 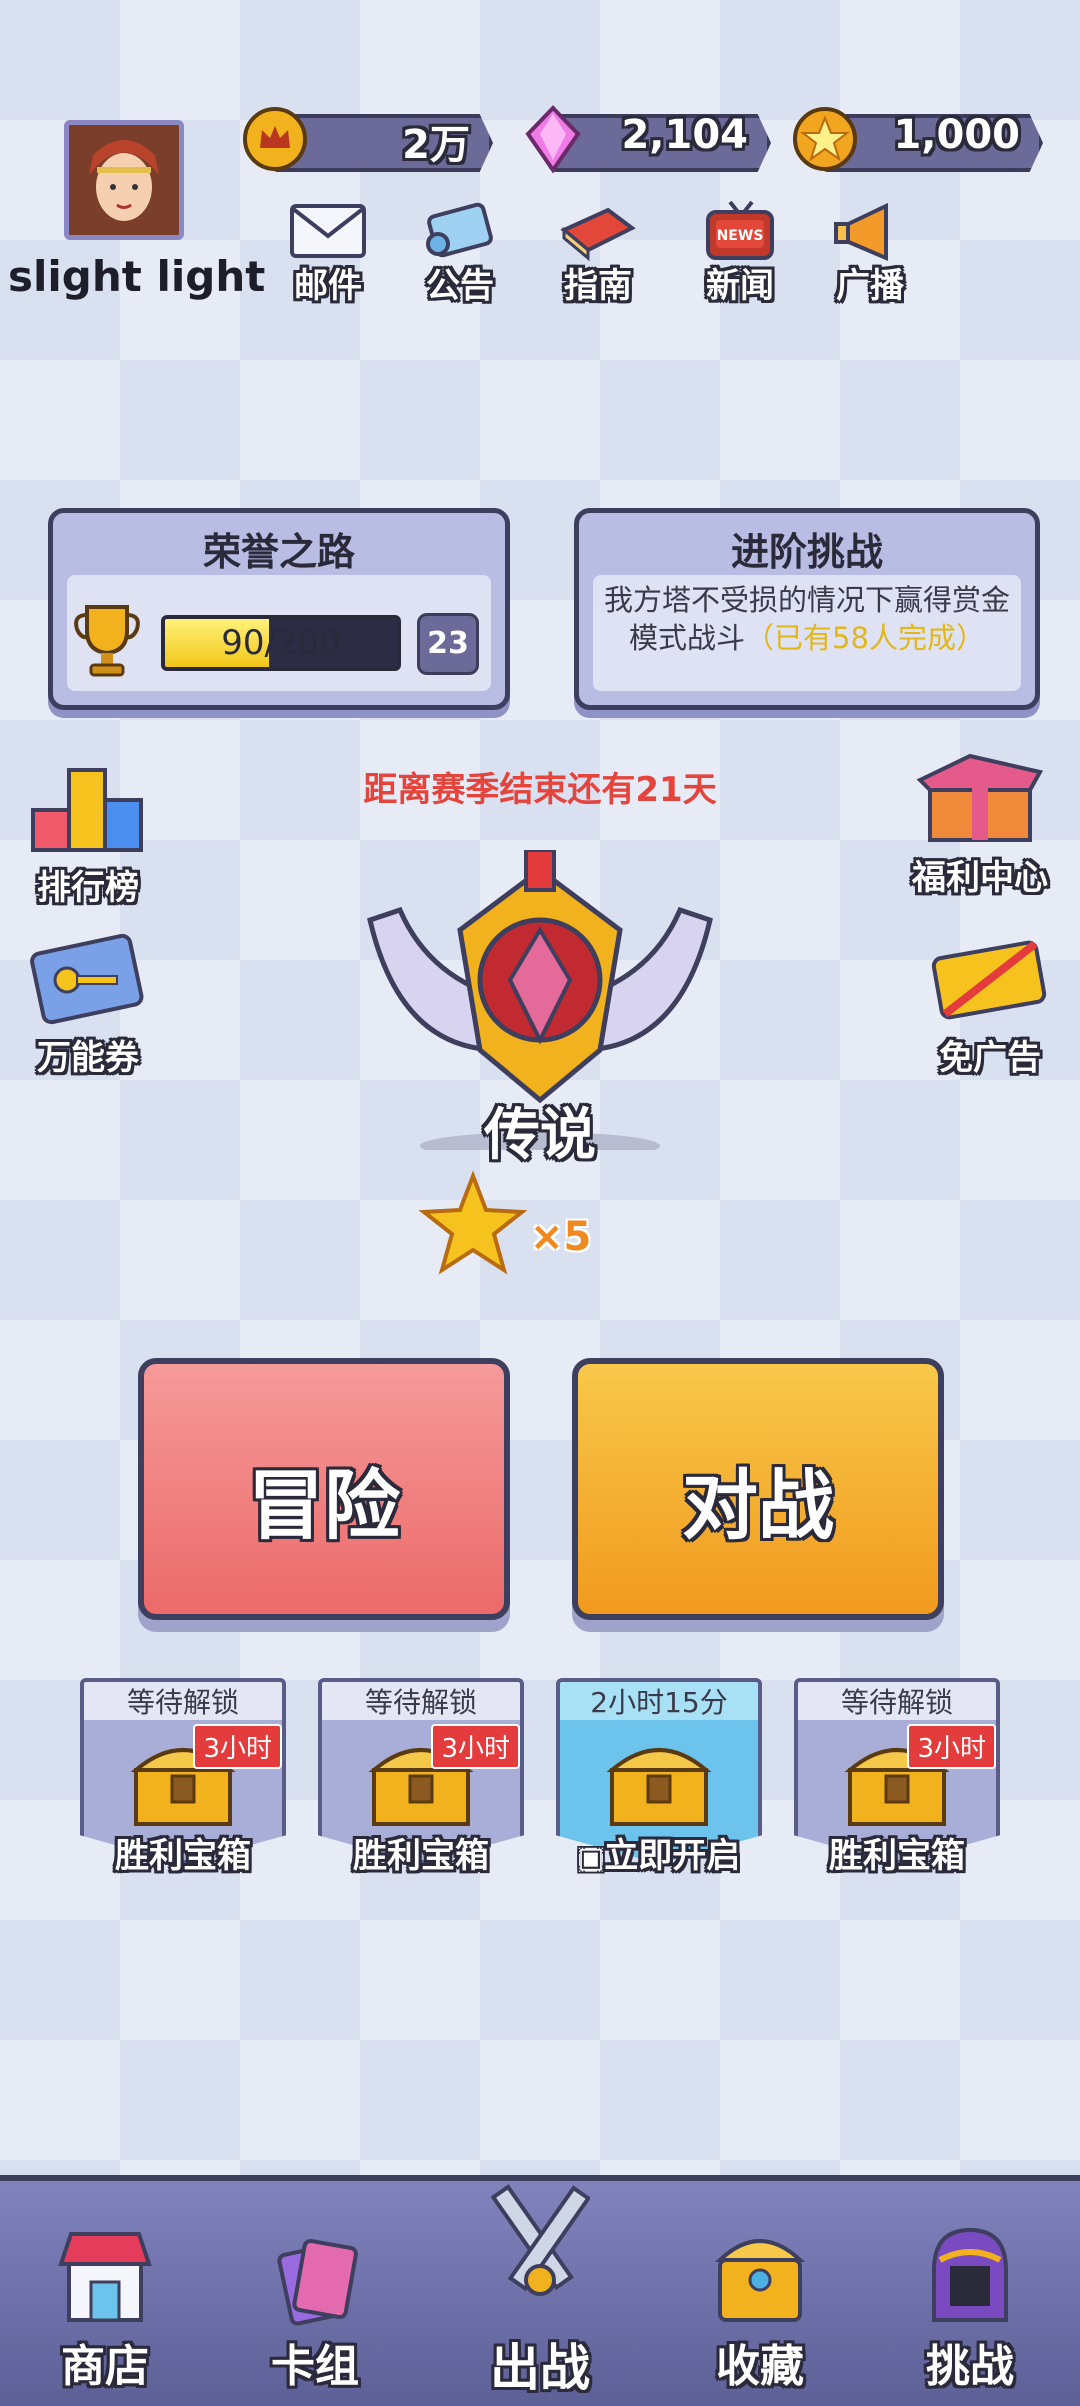 I want to click on honor-progress-bar: 90/200, so click(x=281, y=643).